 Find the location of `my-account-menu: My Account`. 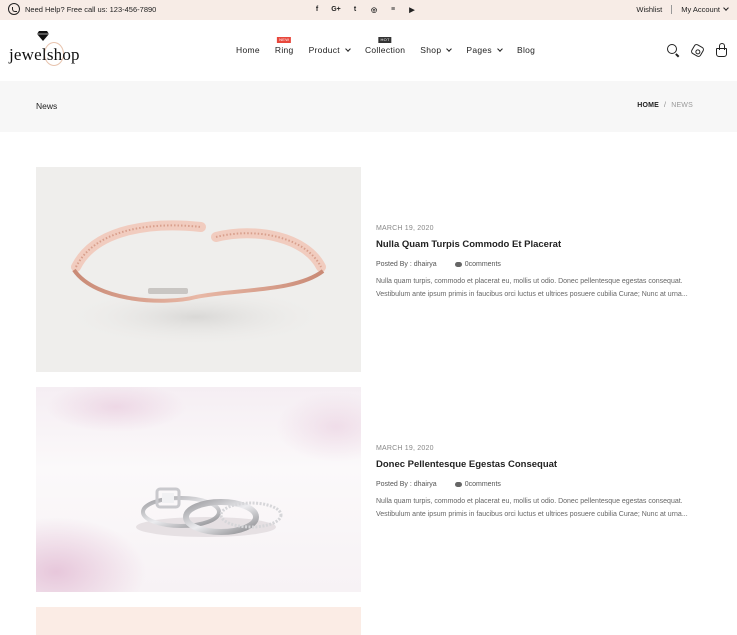

my-account-menu: My Account is located at coordinates (705, 9).